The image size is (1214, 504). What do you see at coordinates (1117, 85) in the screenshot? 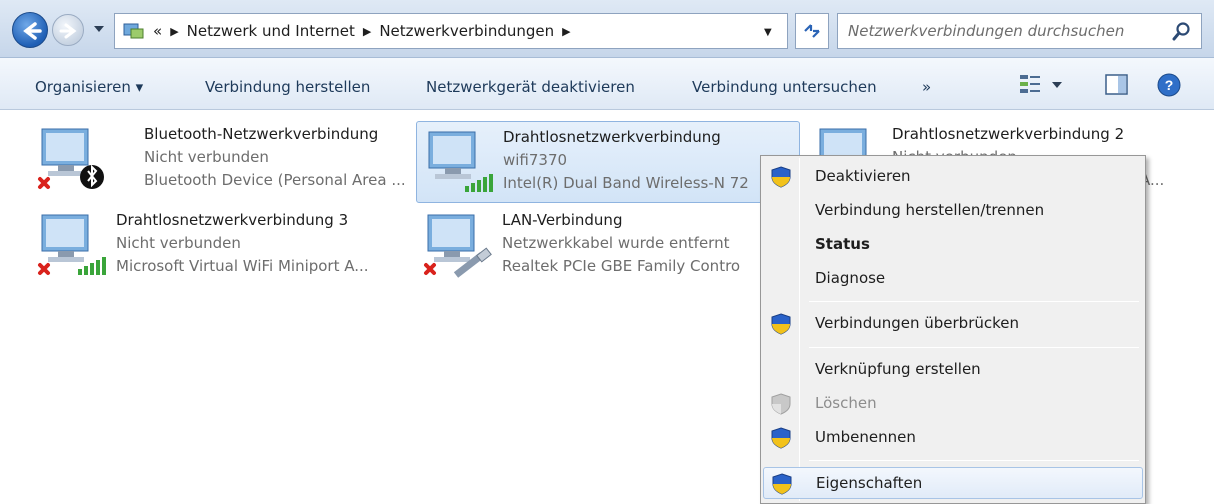
I see `preview-pane-icon` at bounding box center [1117, 85].